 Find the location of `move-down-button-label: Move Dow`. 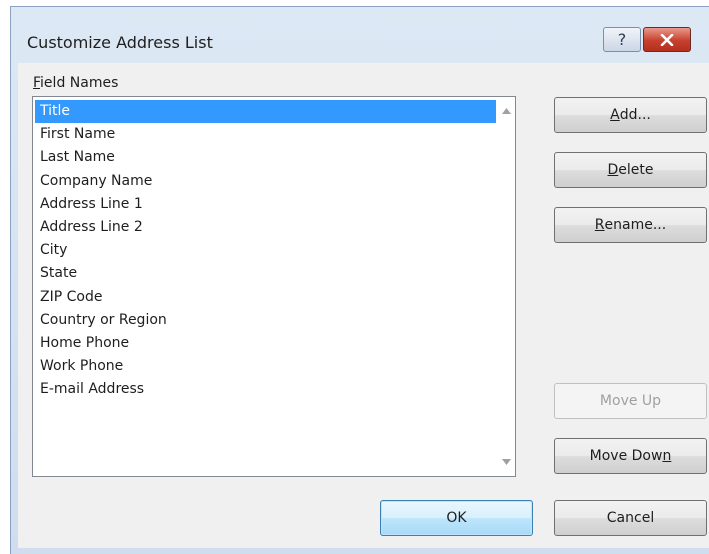

move-down-button-label: Move Dow is located at coordinates (626, 456).